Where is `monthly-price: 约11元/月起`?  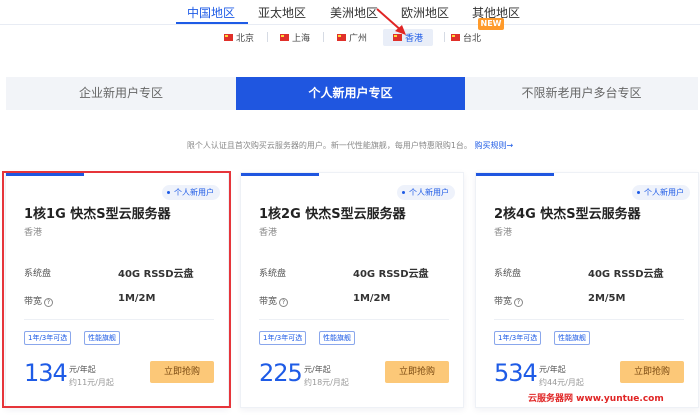 monthly-price: 约11元/月起 is located at coordinates (91, 382).